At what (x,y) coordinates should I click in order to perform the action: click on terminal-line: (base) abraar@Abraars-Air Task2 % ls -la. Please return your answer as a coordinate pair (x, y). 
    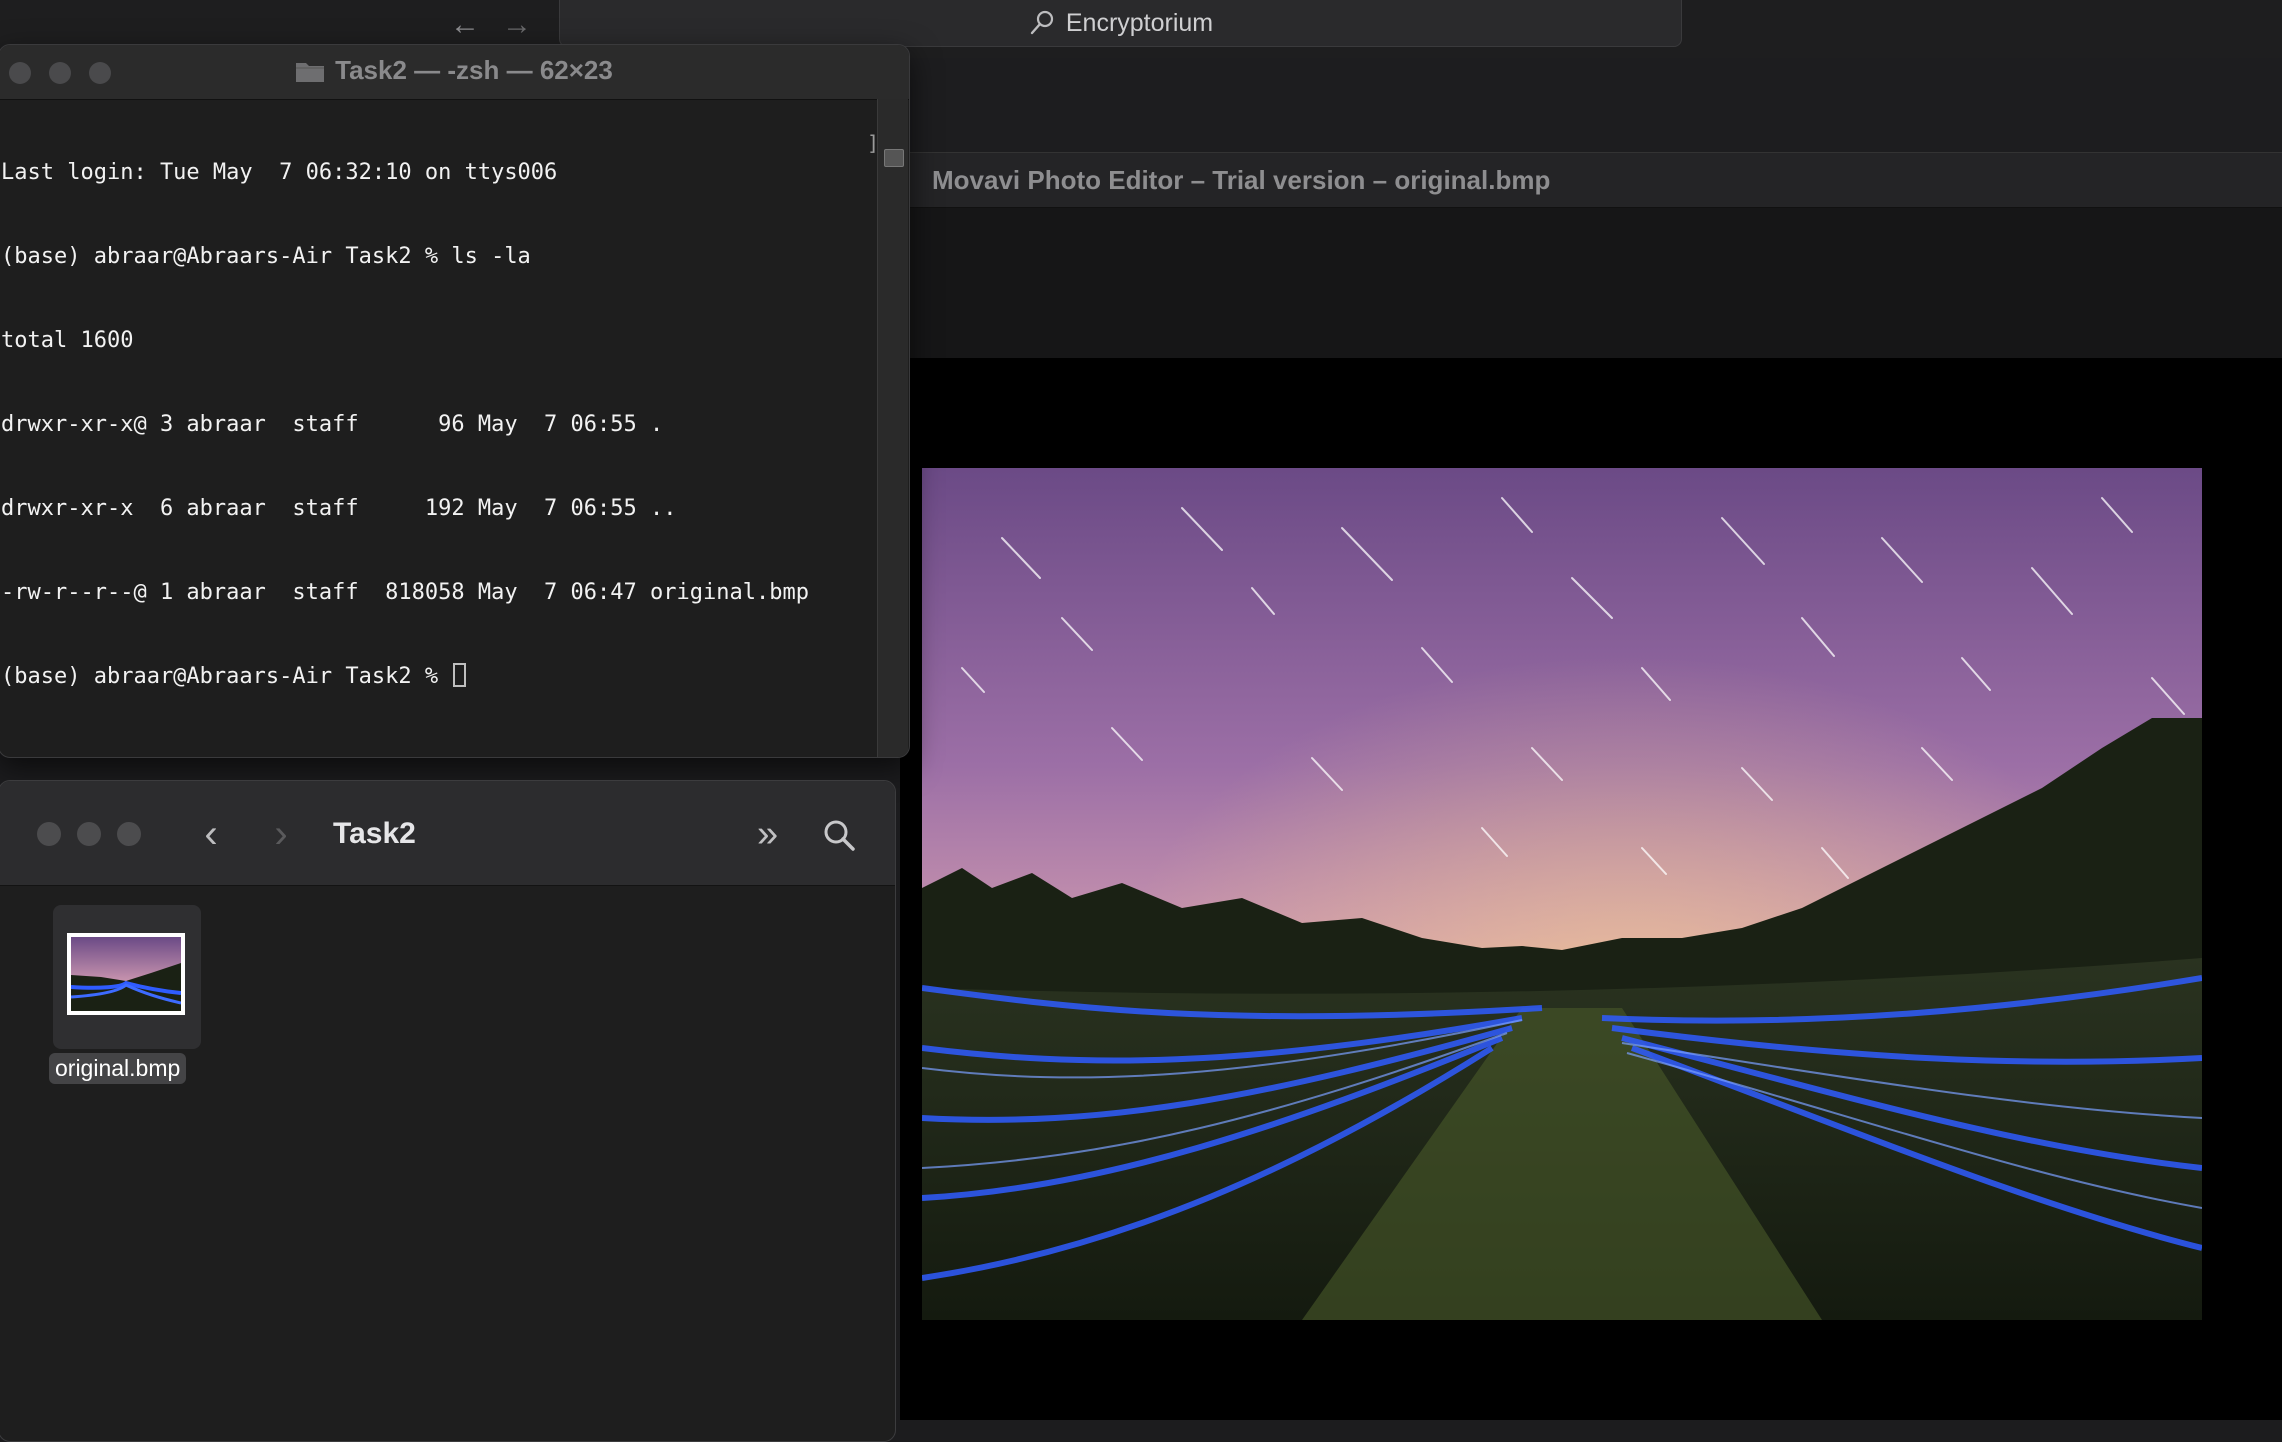
    Looking at the image, I should click on (266, 256).